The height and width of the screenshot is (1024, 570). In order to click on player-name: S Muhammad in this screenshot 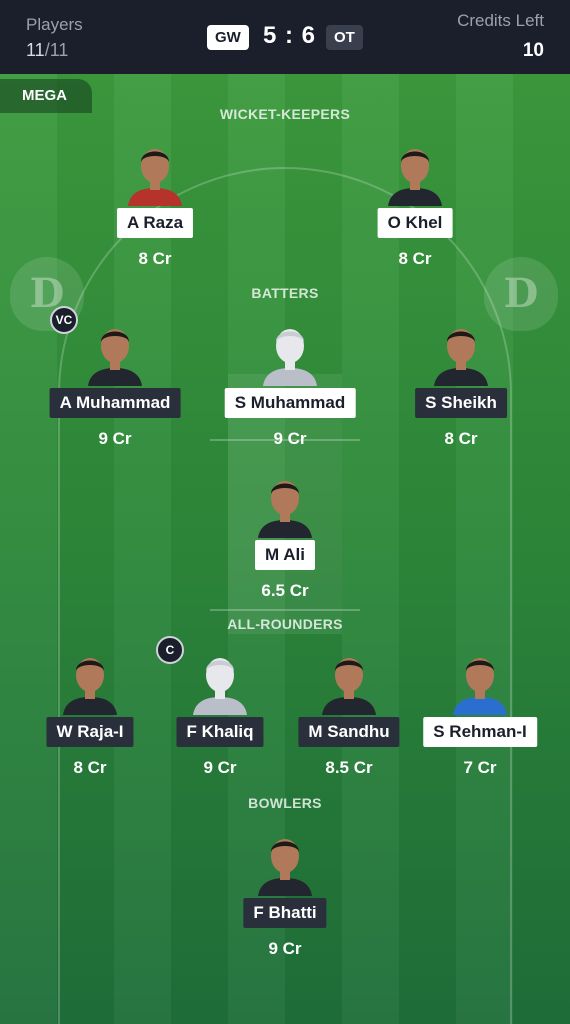, I will do `click(290, 403)`.